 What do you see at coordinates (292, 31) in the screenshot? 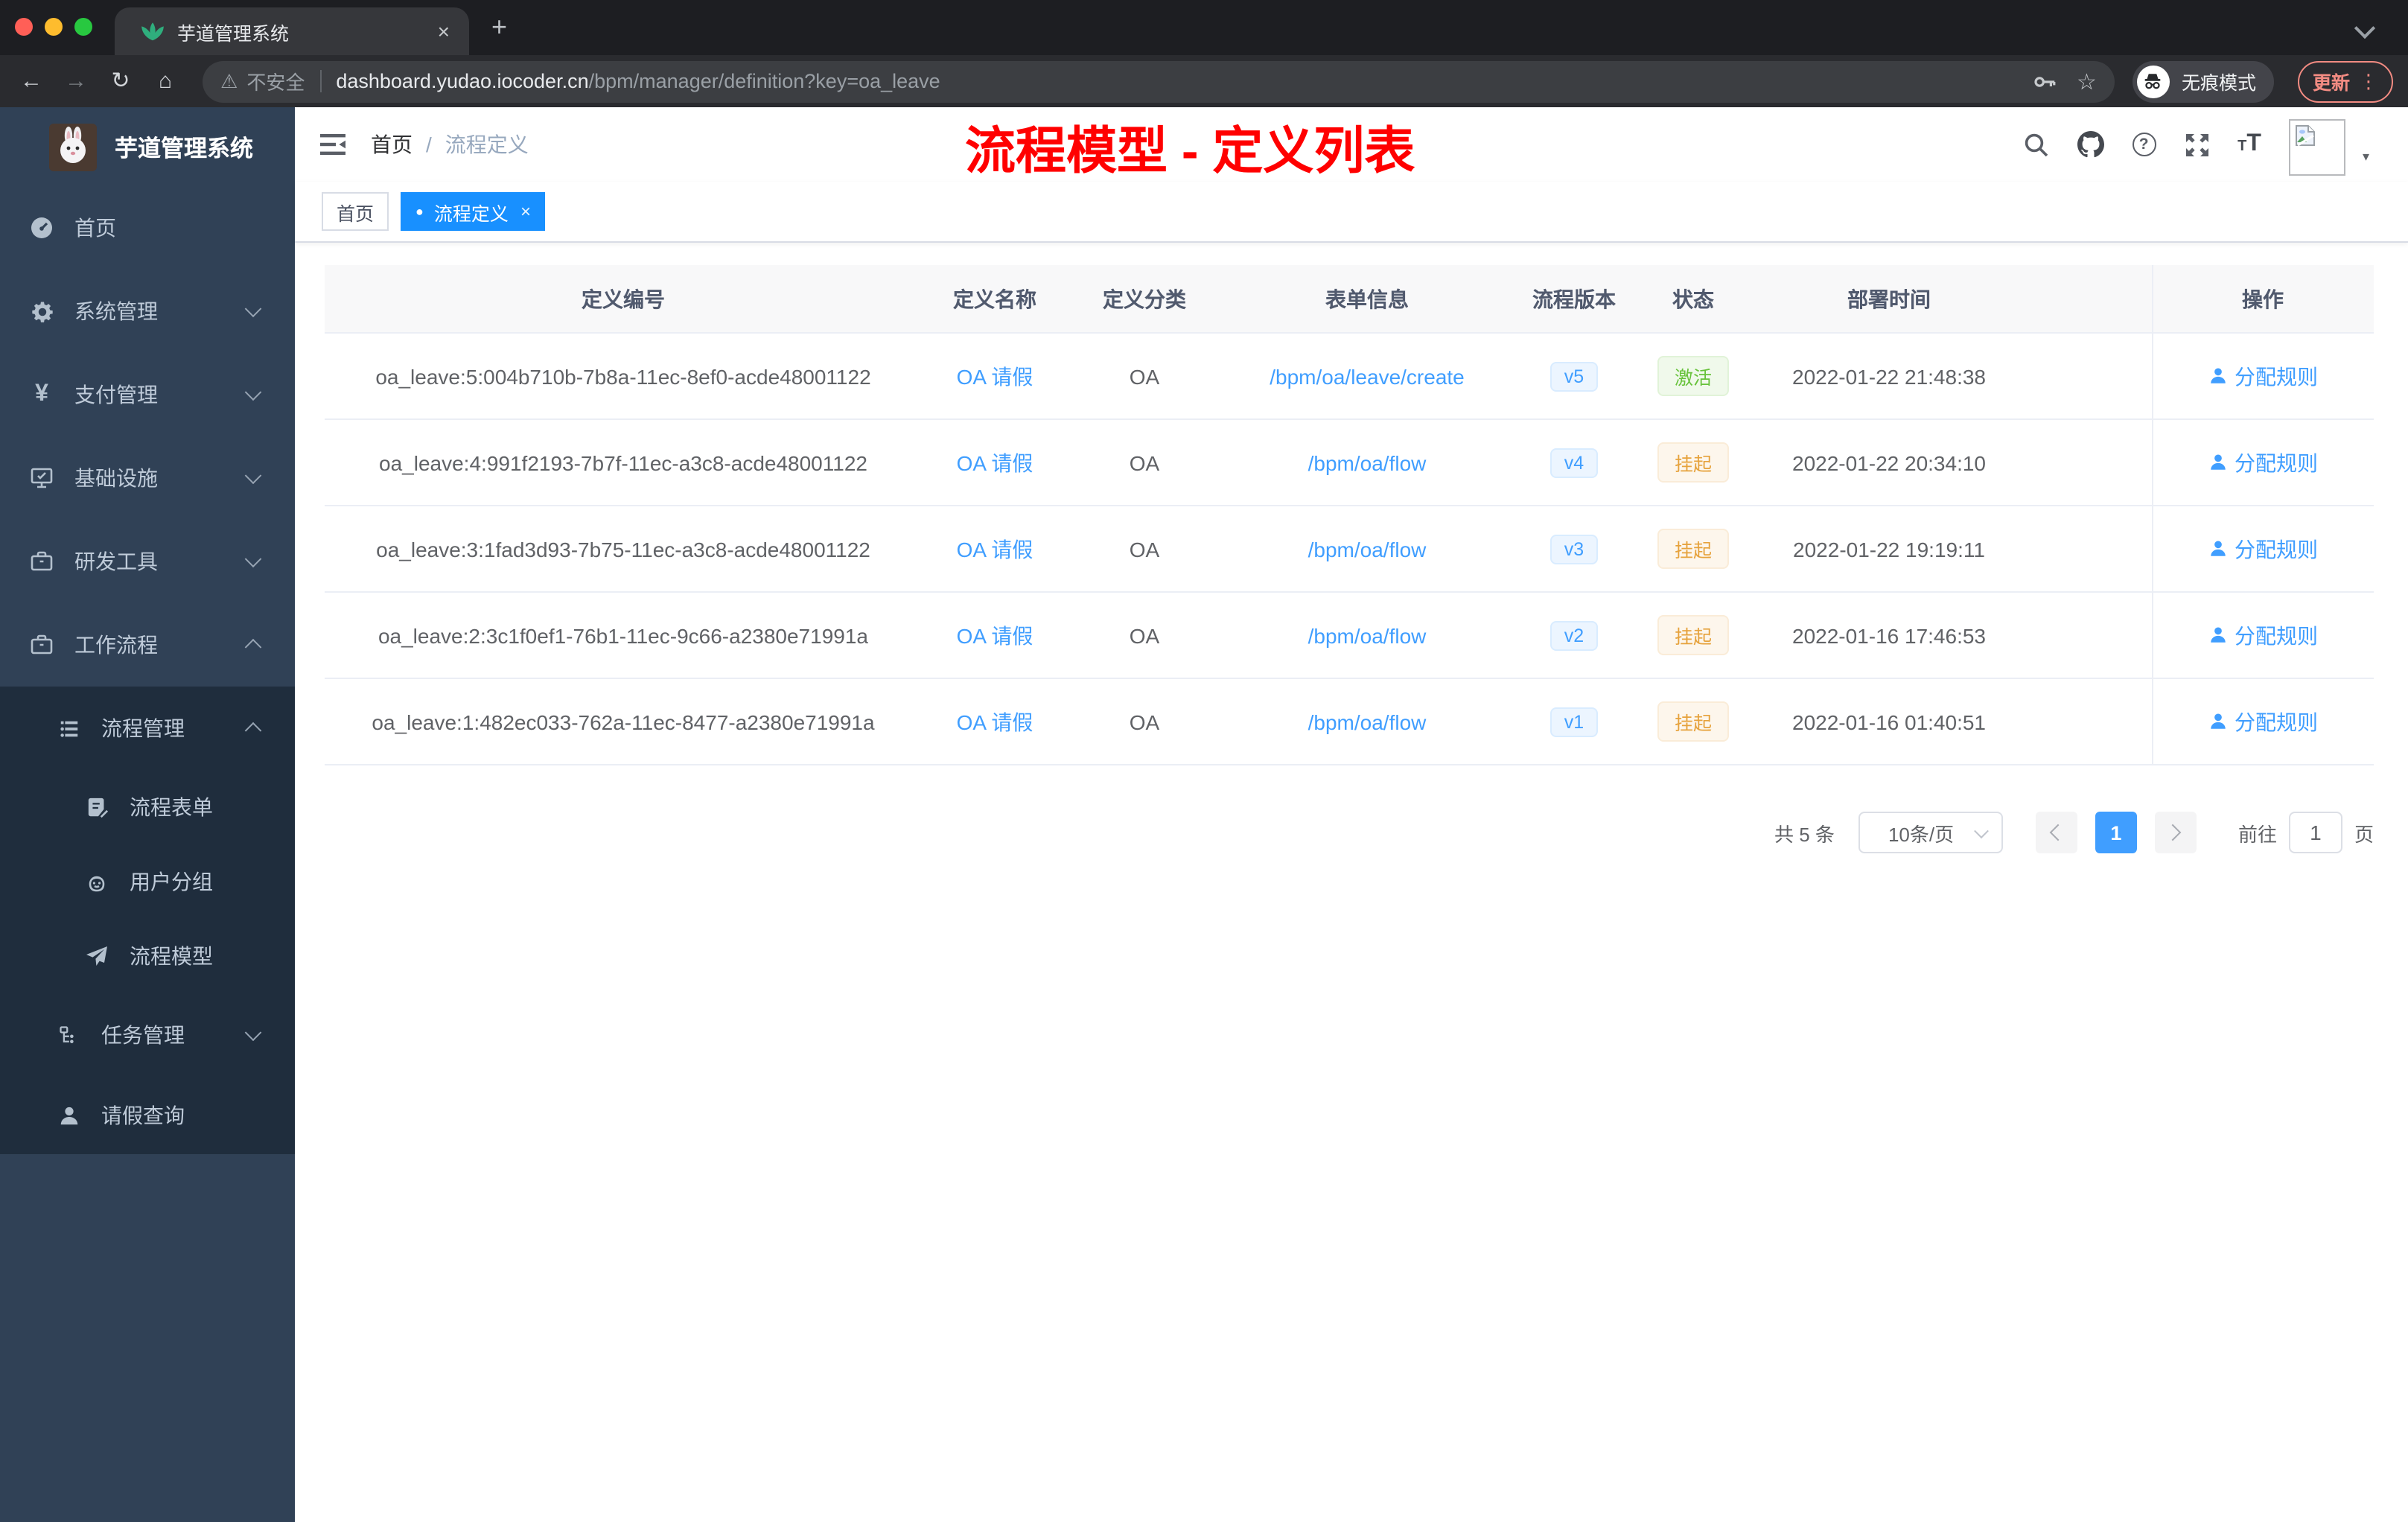
I see `browser-tab: 芋道管理系统 ×` at bounding box center [292, 31].